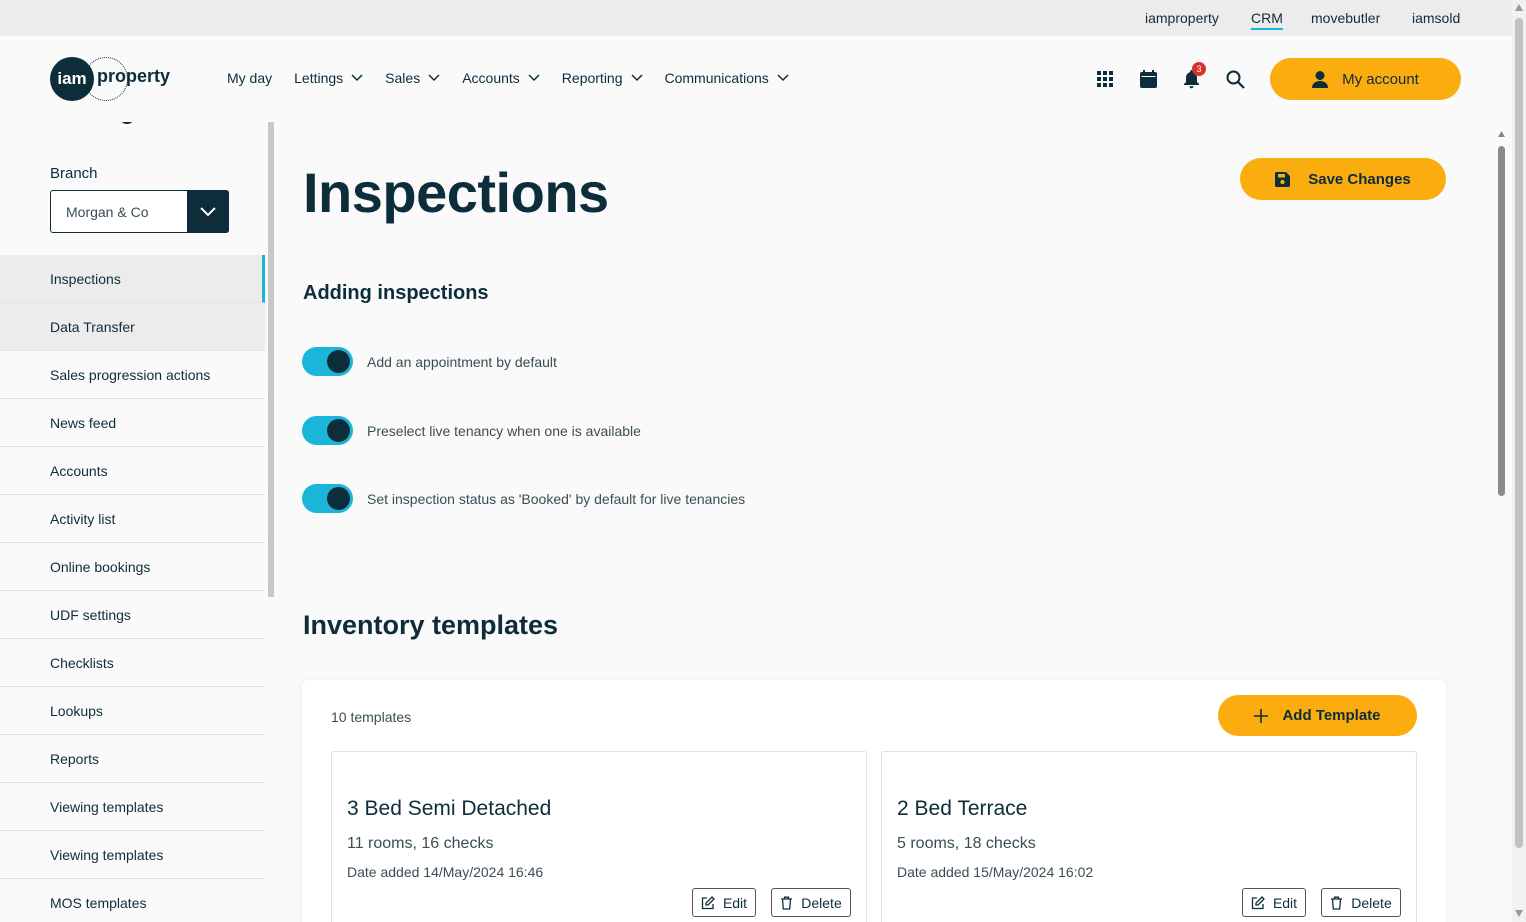 This screenshot has width=1526, height=922. Describe the element at coordinates (132, 471) in the screenshot. I see `sidebar-item-accounts: Accounts` at that location.